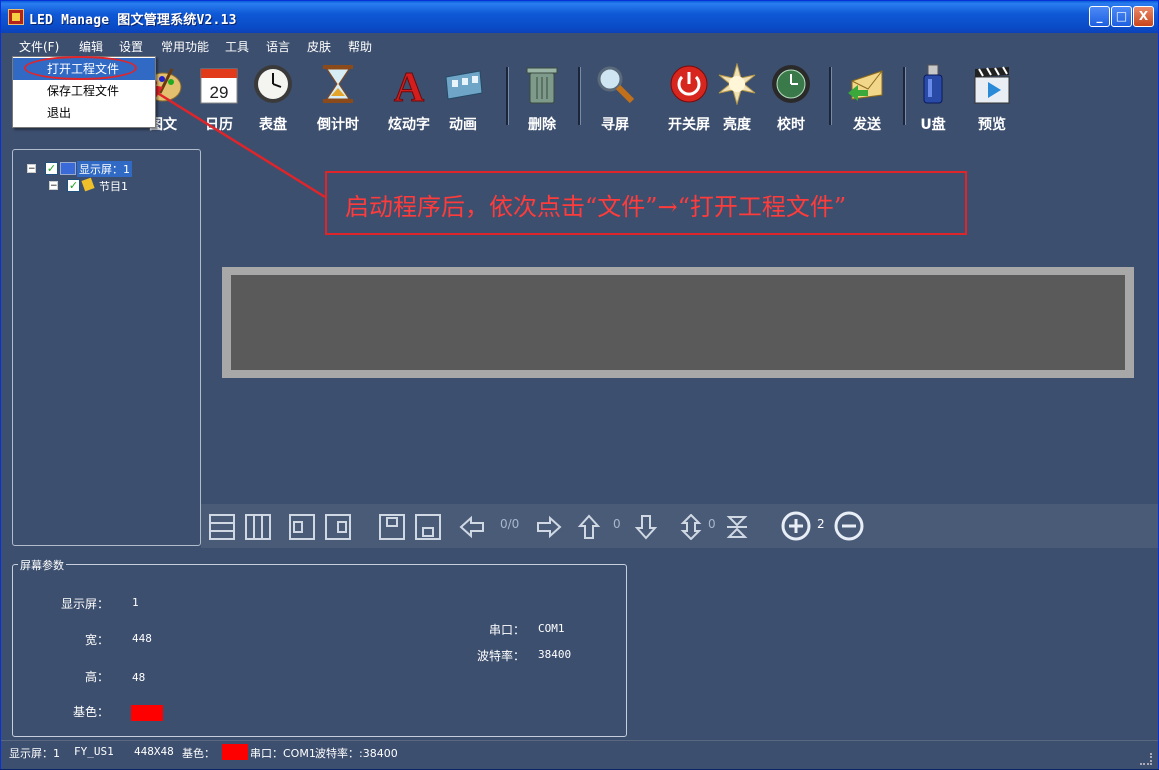 The width and height of the screenshot is (1159, 770). Describe the element at coordinates (113, 186) in the screenshot. I see `tree-node-label: 节目1` at that location.